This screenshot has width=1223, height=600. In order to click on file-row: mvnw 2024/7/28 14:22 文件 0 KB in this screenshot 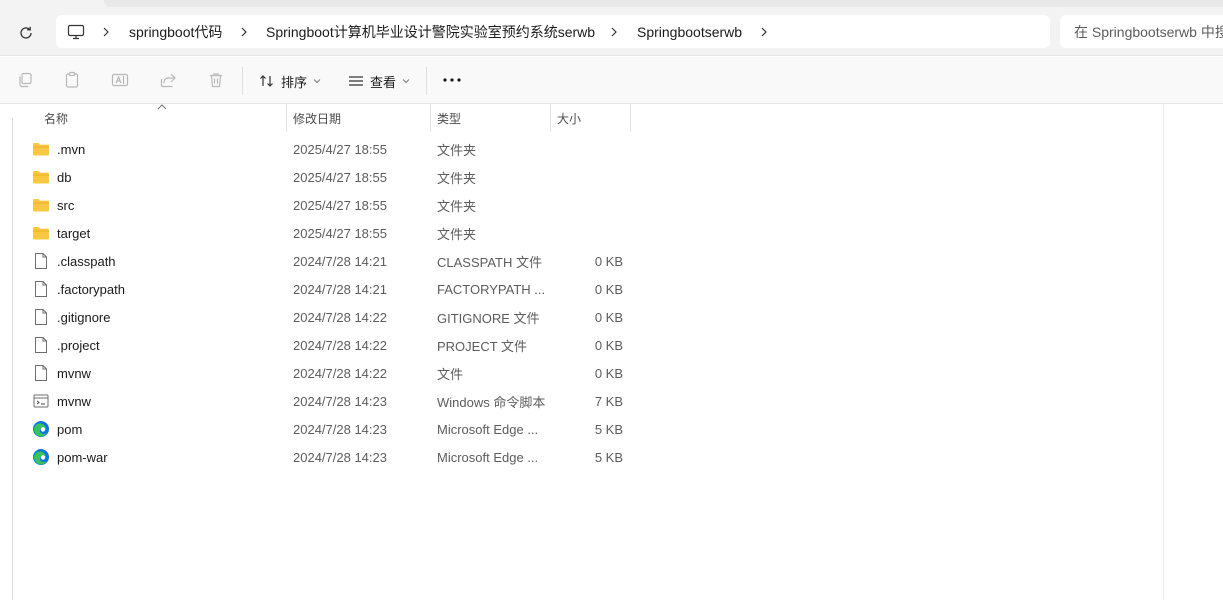, I will do `click(581, 373)`.